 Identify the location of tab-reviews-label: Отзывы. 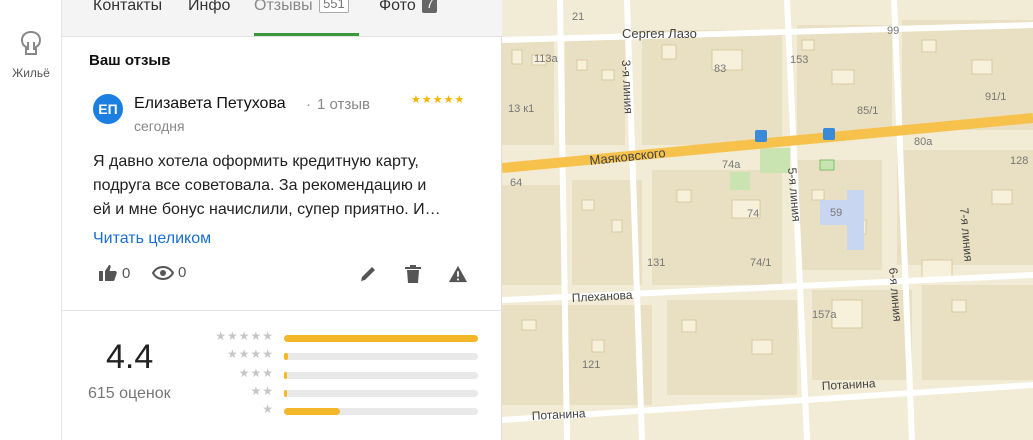
(283, 7).